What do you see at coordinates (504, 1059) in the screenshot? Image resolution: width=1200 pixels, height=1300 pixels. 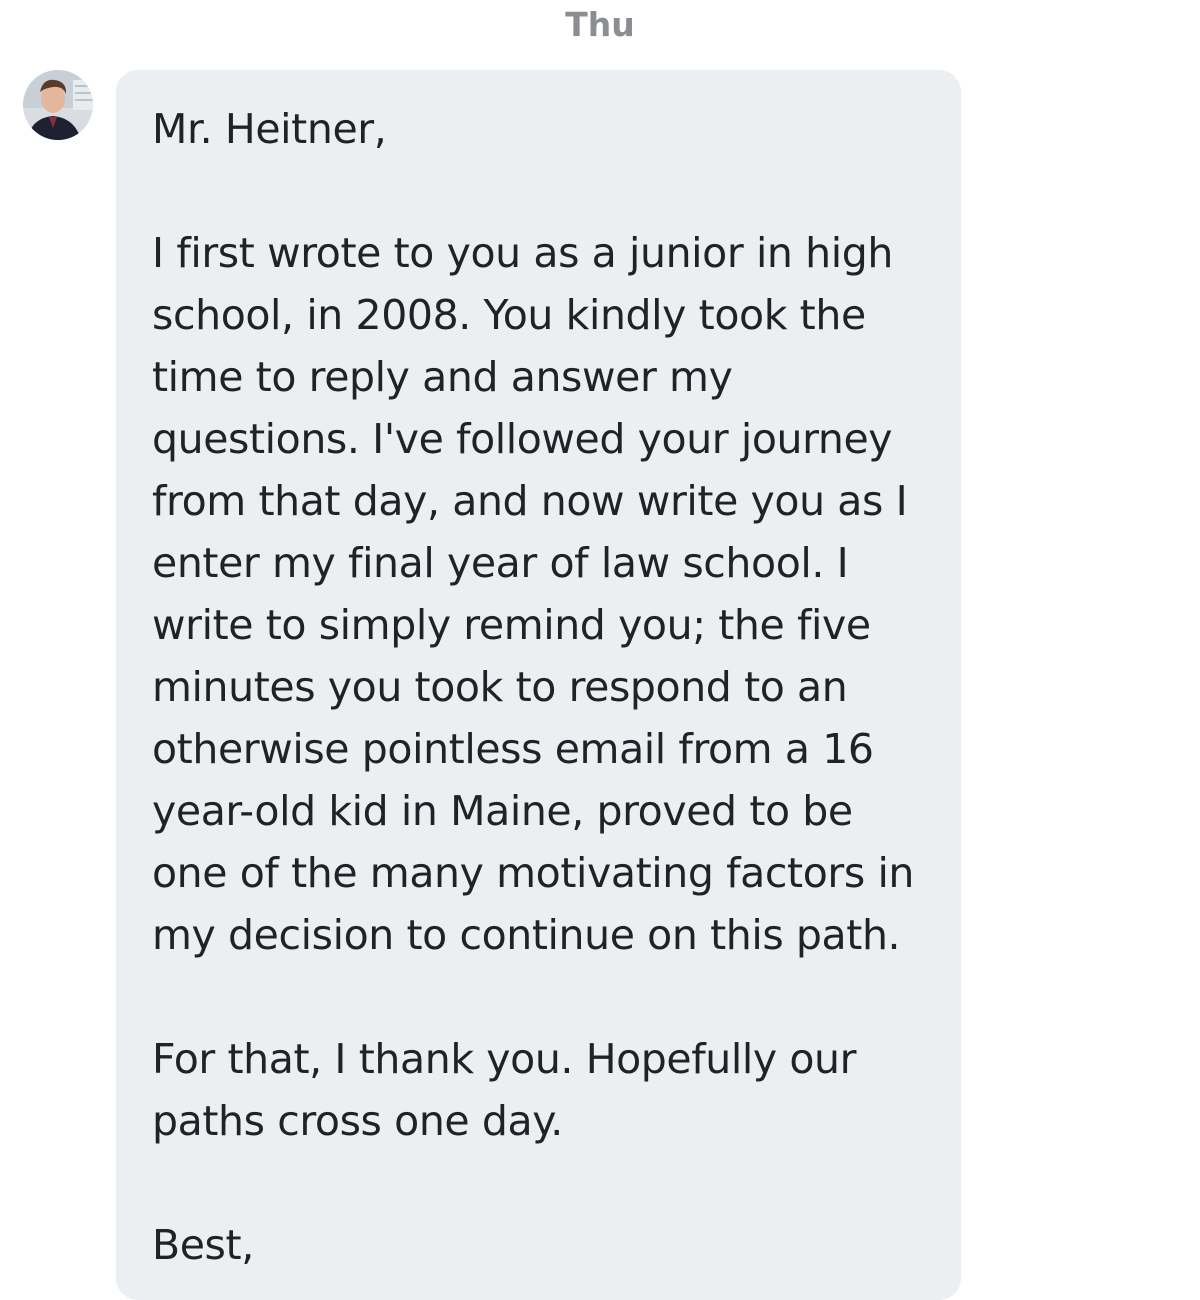 I see `message-line: For that, I thank you. Hopefully our` at bounding box center [504, 1059].